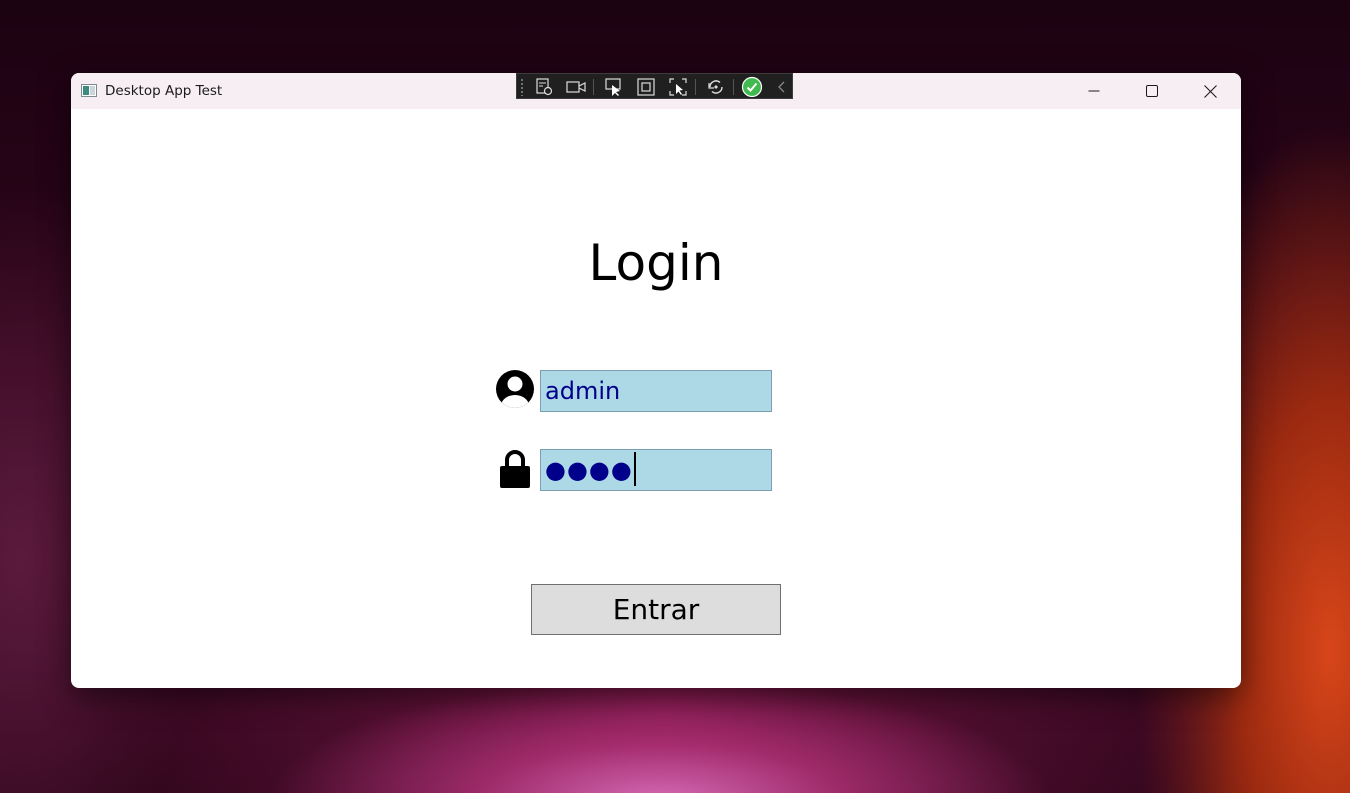 The height and width of the screenshot is (793, 1350). I want to click on maximize-icon, so click(1152, 91).